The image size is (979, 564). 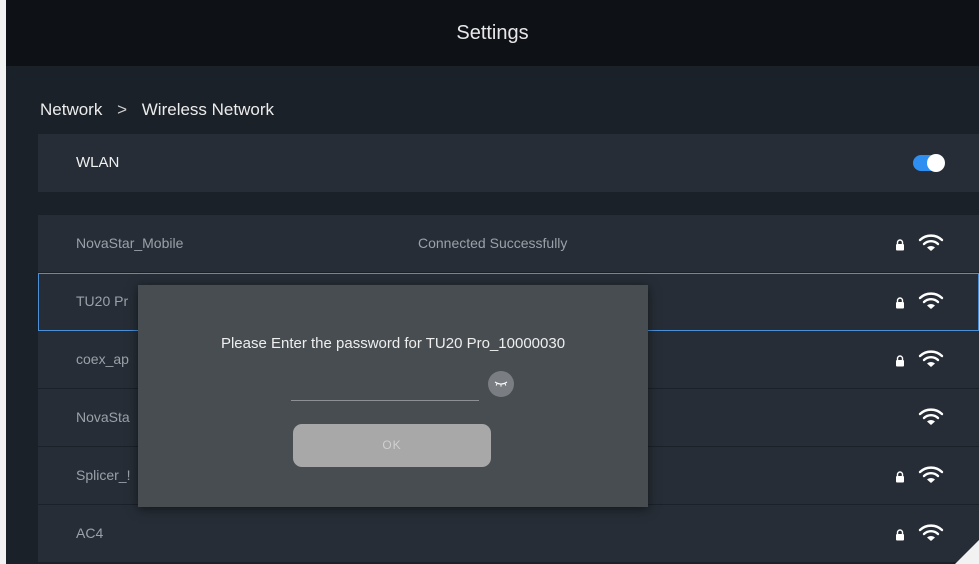 I want to click on network-status: Connected Successfully, so click(x=493, y=243).